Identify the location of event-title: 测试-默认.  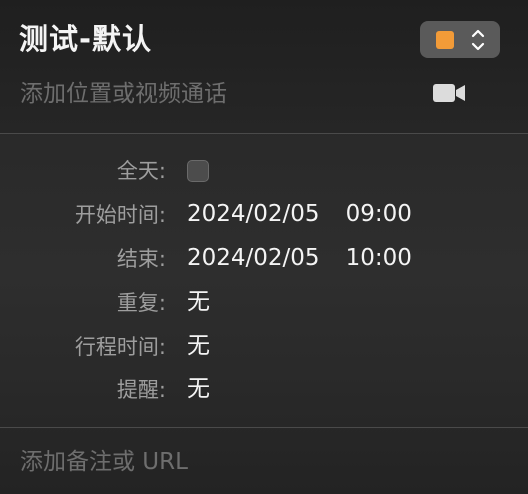
(85, 39).